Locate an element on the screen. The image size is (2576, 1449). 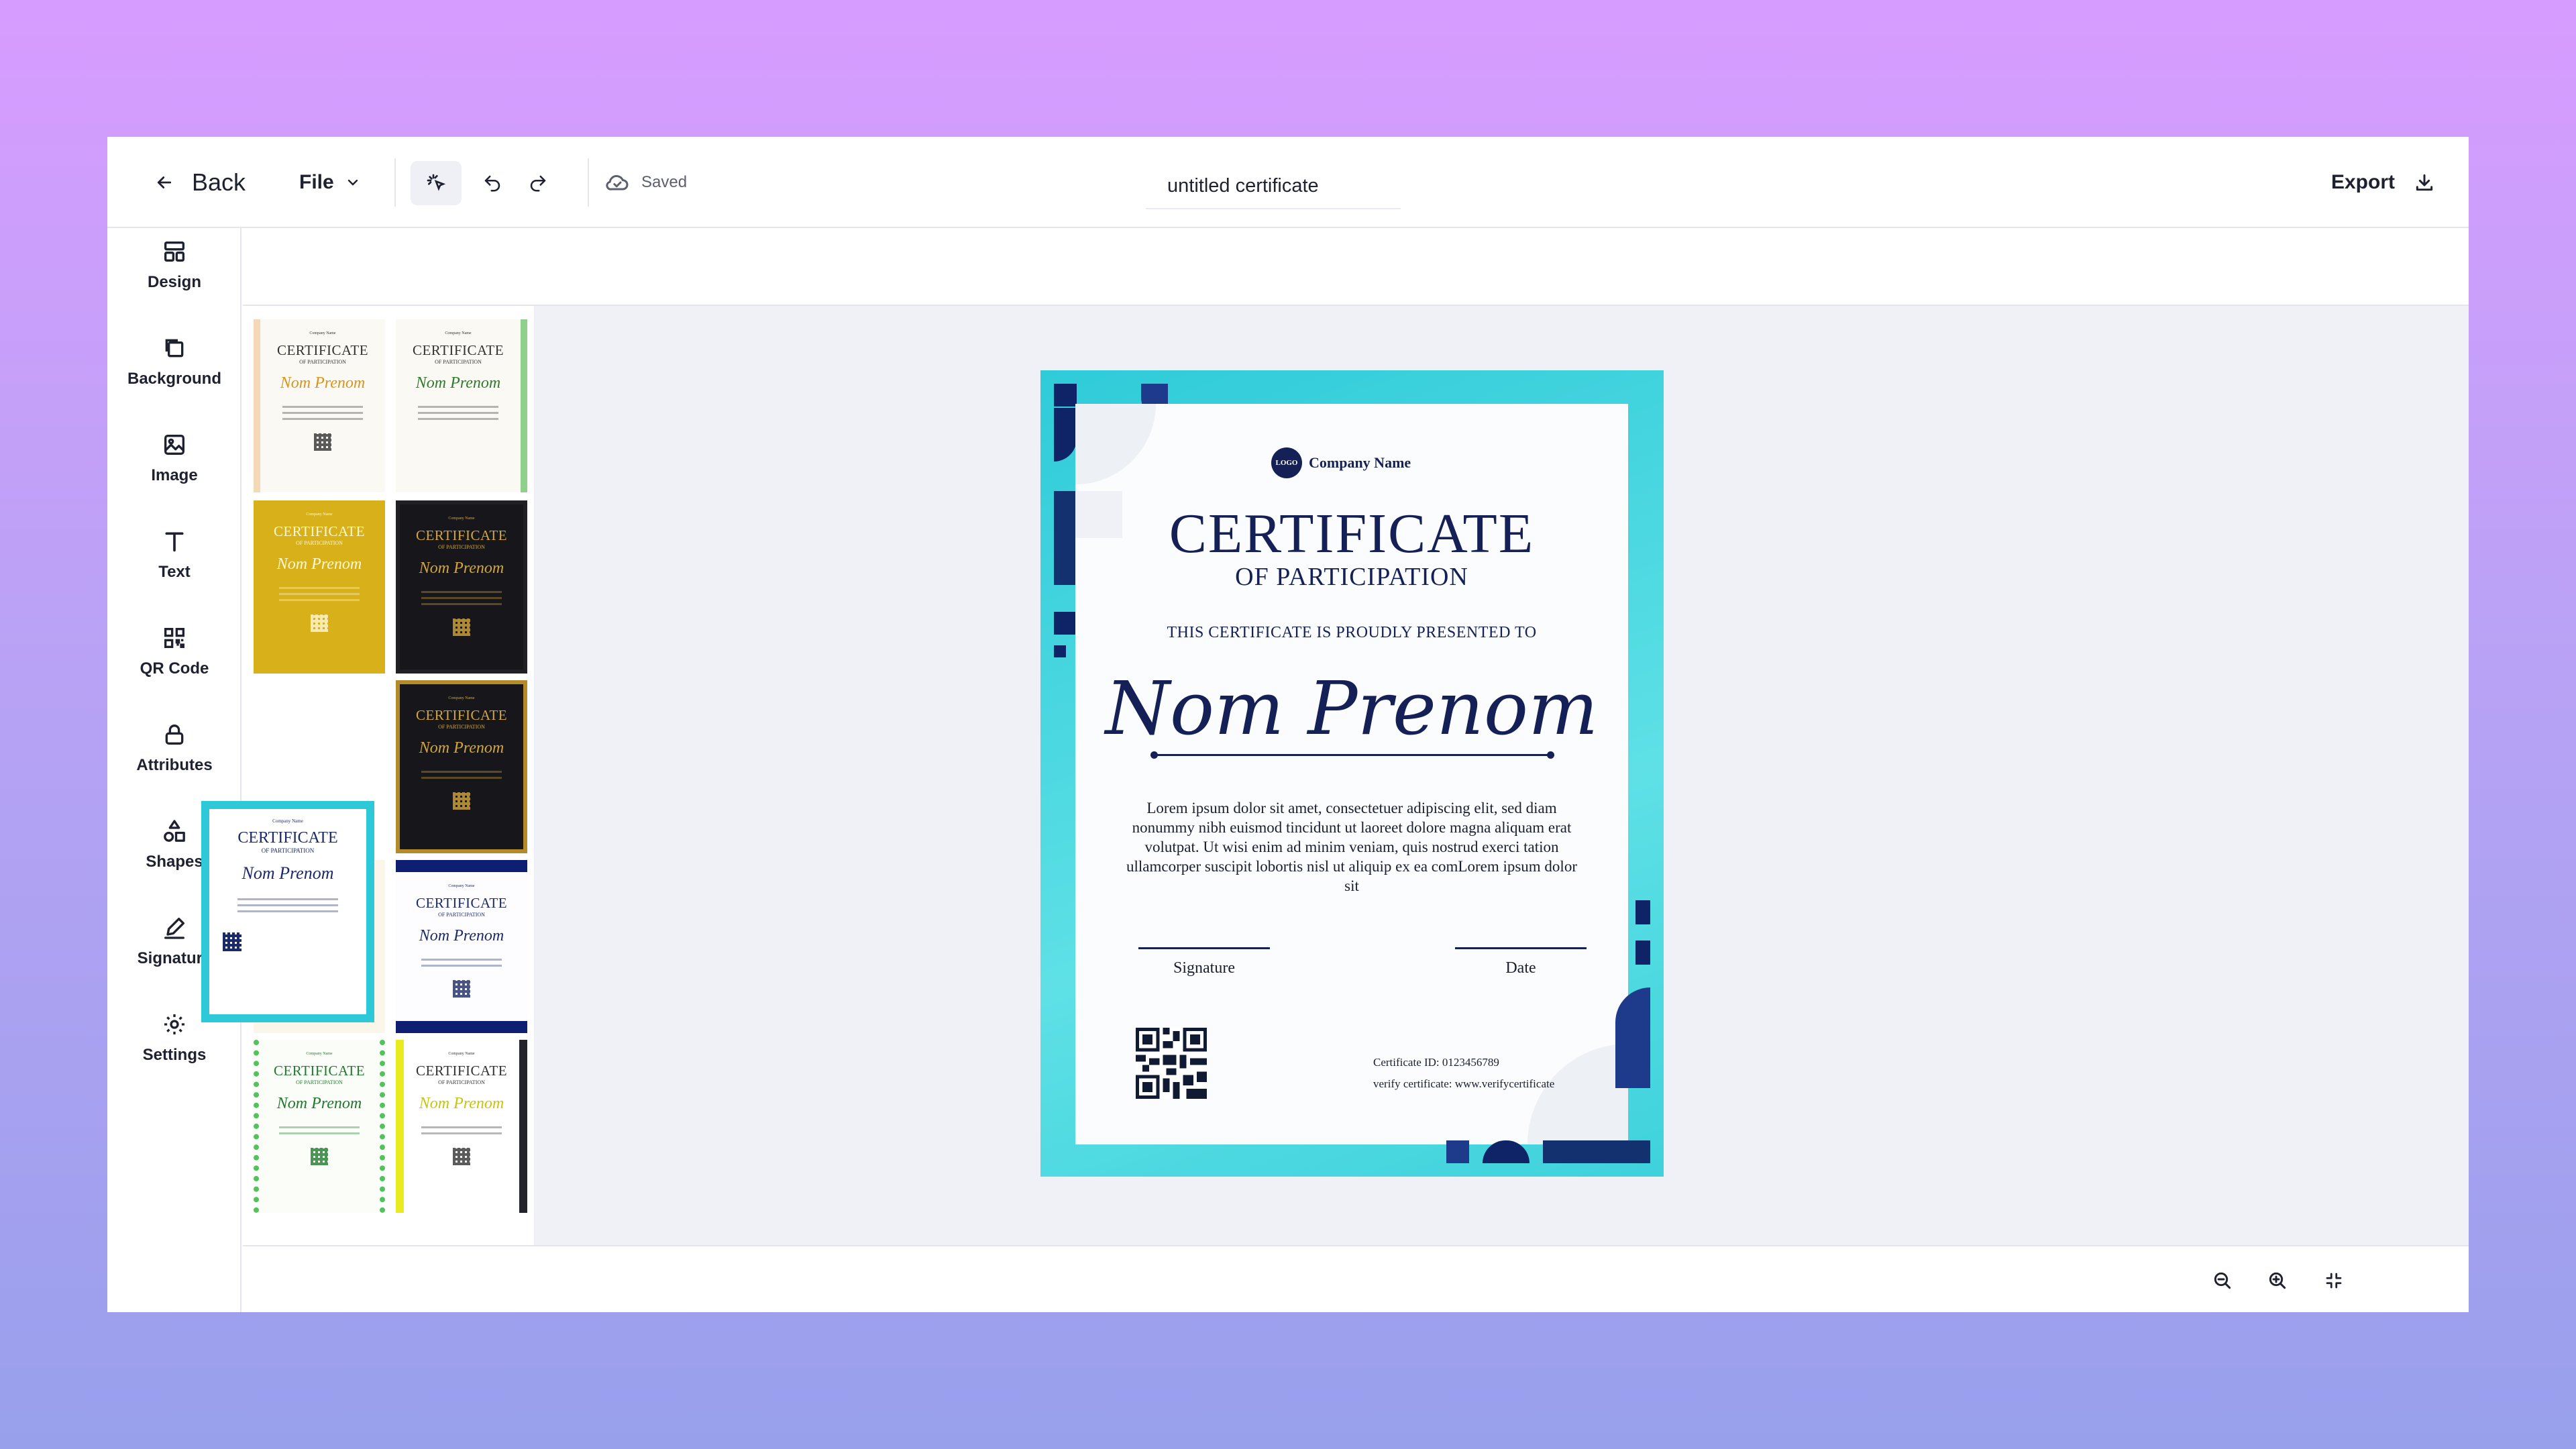
sidebar-item-attributes: Attributes is located at coordinates (174, 748).